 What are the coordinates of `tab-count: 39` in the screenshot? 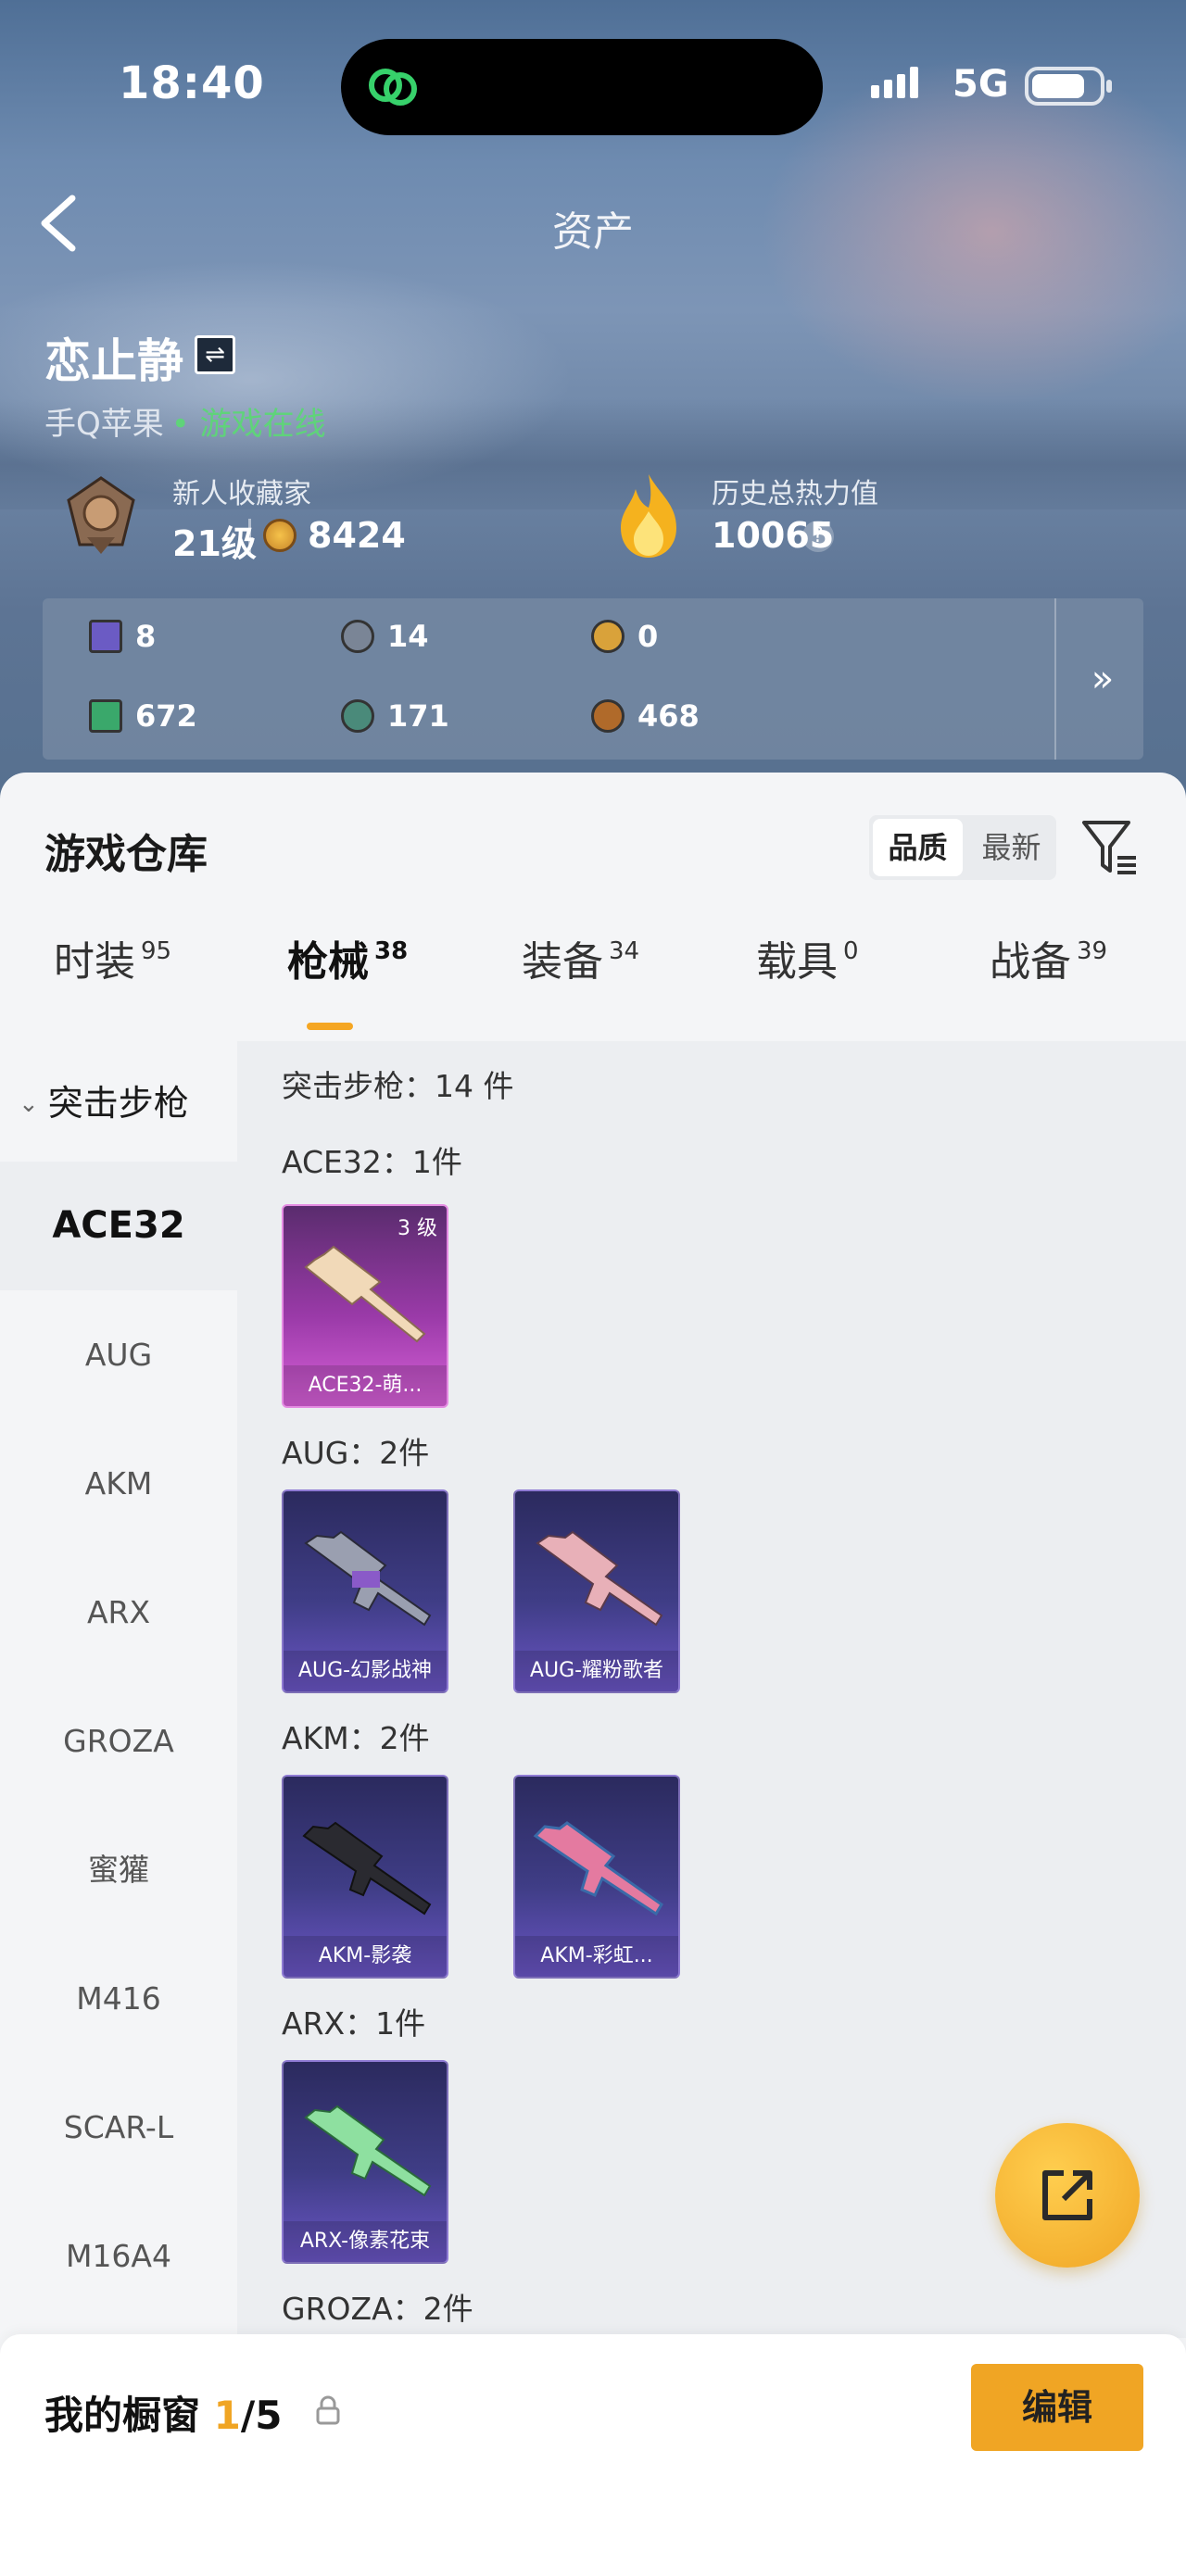 It's located at (1092, 951).